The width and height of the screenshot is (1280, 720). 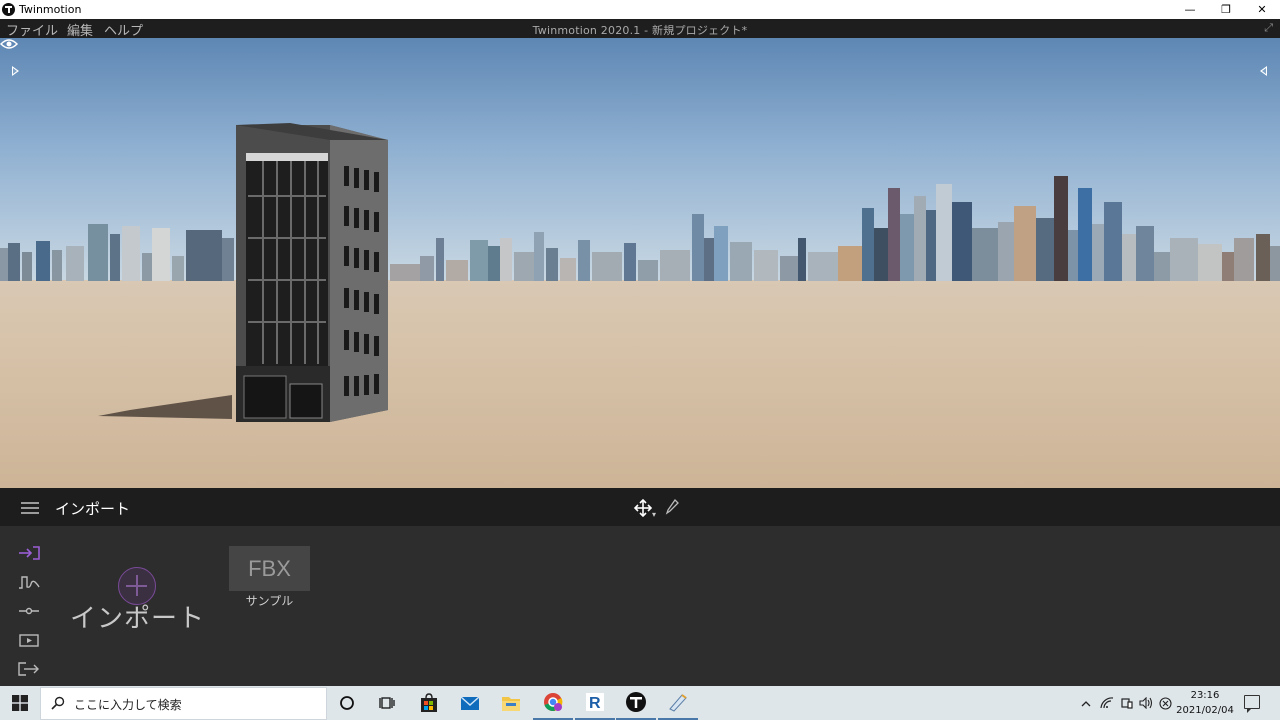 I want to click on revit-icon: R, so click(x=595, y=703).